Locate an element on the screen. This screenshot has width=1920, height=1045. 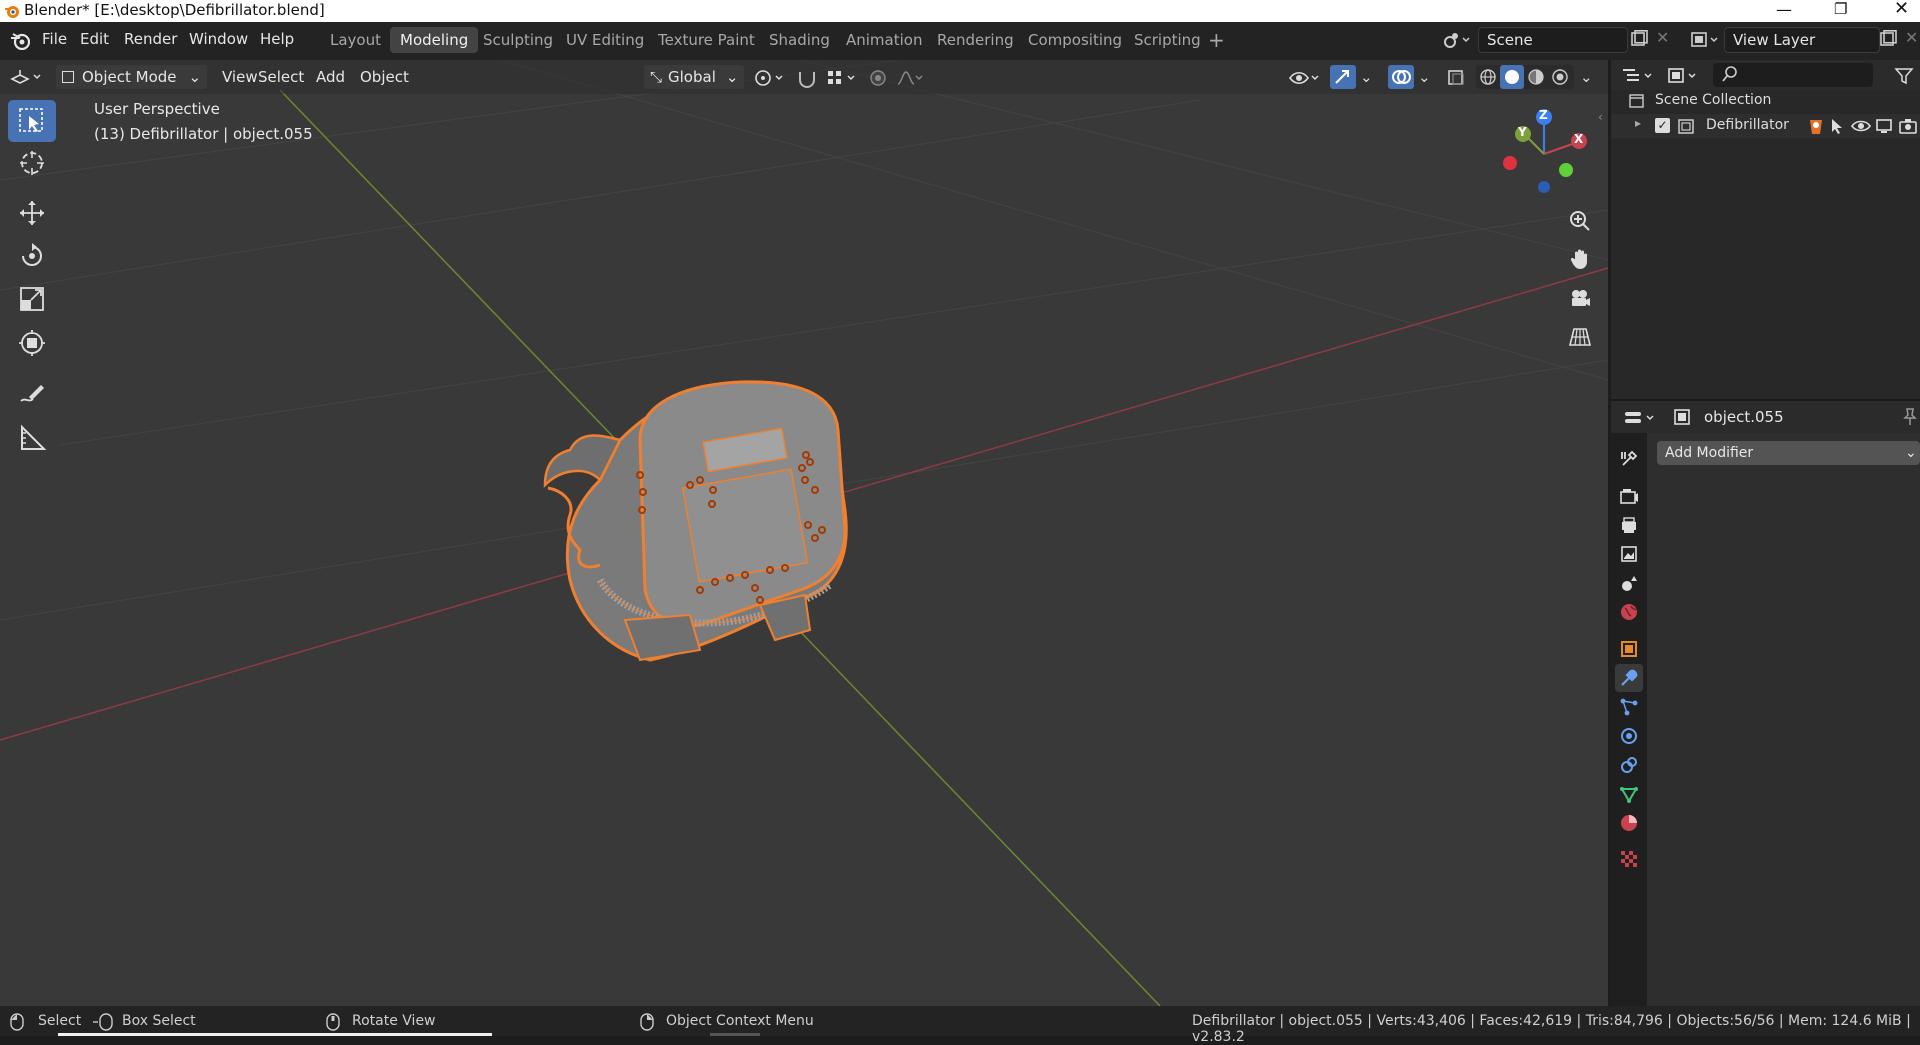
tab-modeling: Modeling is located at coordinates (434, 40).